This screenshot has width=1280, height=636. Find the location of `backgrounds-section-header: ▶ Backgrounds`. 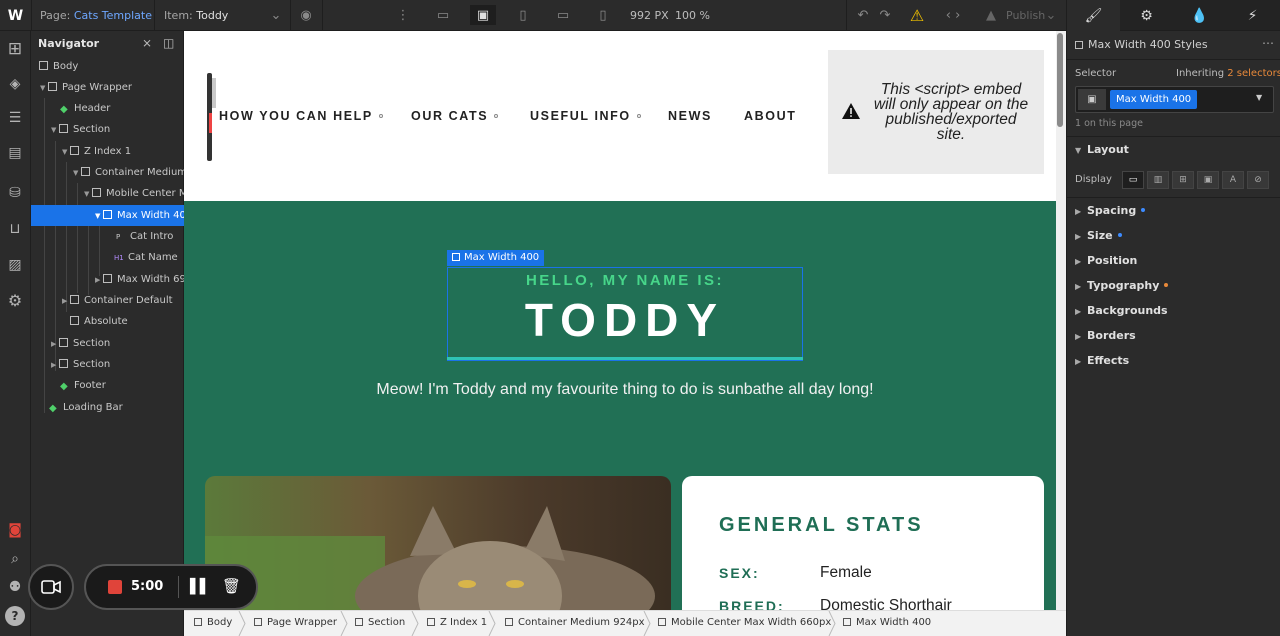

backgrounds-section-header: ▶ Backgrounds is located at coordinates (1121, 310).